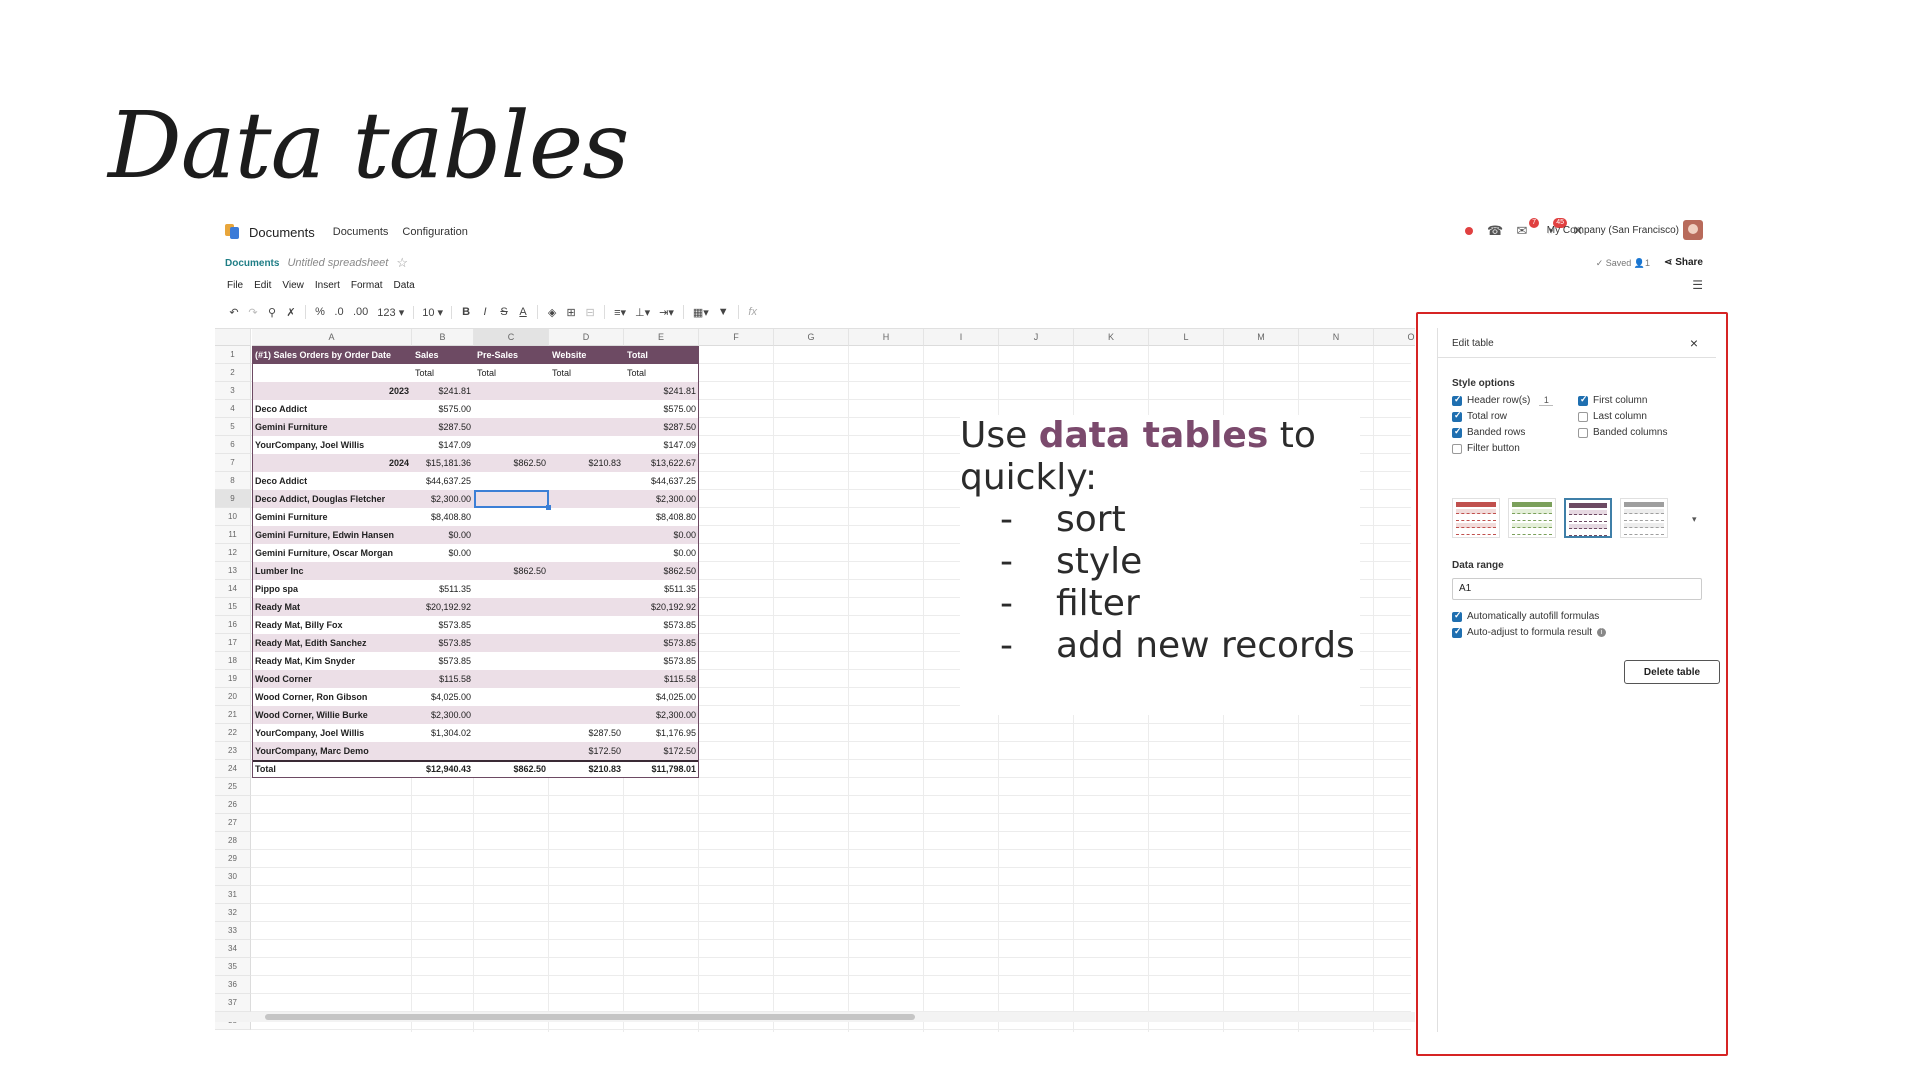  What do you see at coordinates (485, 312) in the screenshot?
I see `italic-button: I` at bounding box center [485, 312].